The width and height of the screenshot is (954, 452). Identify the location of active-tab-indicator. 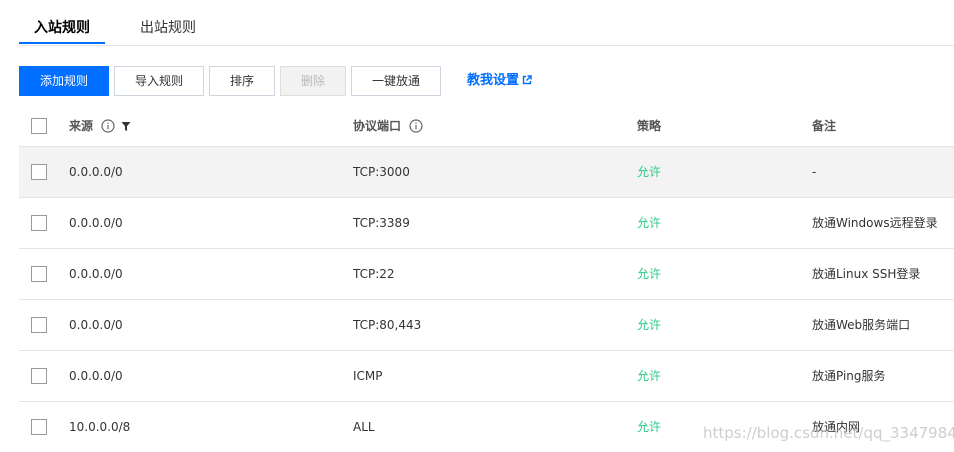
(62, 43).